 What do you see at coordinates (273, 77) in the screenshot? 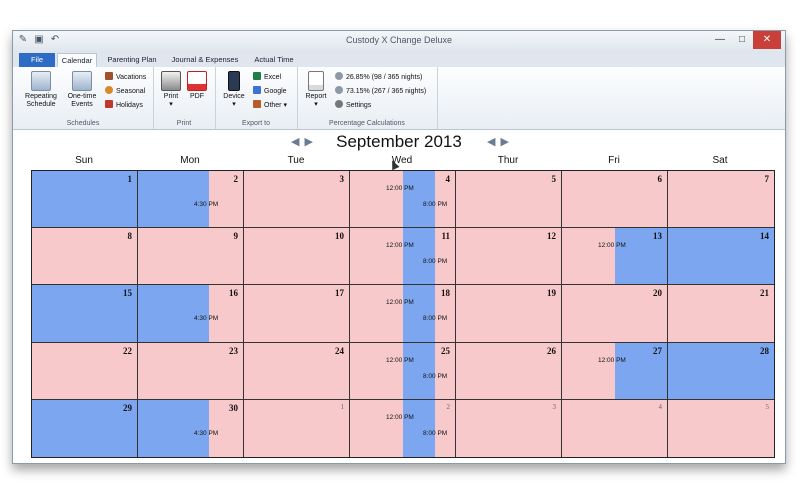
I see `excel-label: Excel` at bounding box center [273, 77].